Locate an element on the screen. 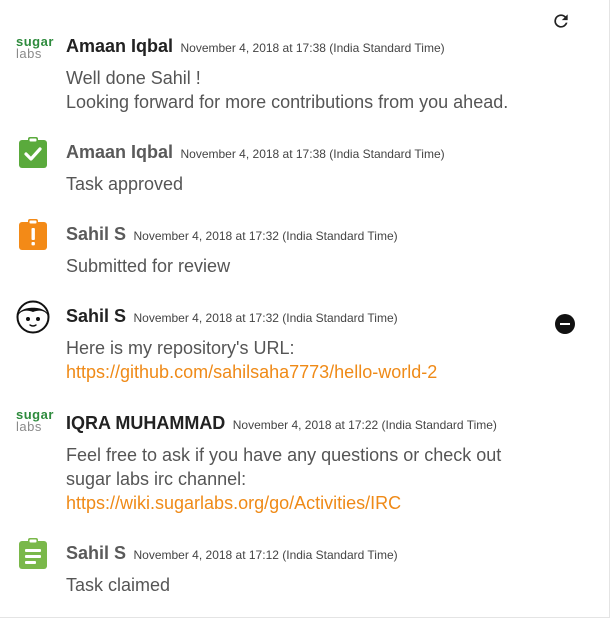  activity-text: Task approved is located at coordinates (125, 184).